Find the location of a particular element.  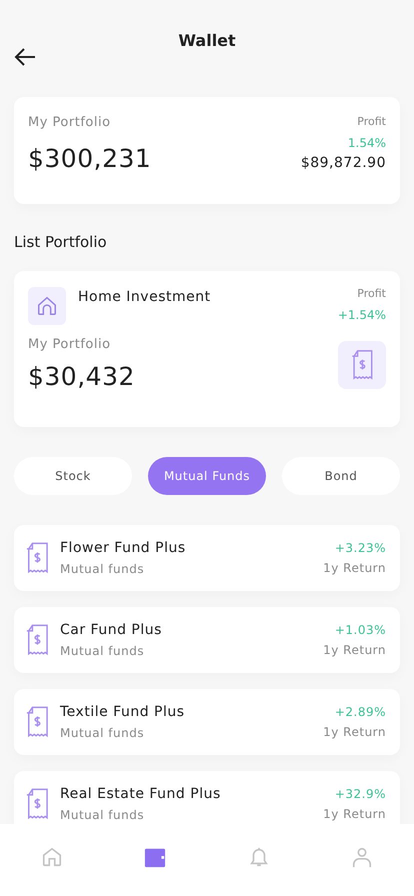

fund-card: Real Estate Fund Plus Mutual funds +32.9% 1y Return is located at coordinates (207, 797).